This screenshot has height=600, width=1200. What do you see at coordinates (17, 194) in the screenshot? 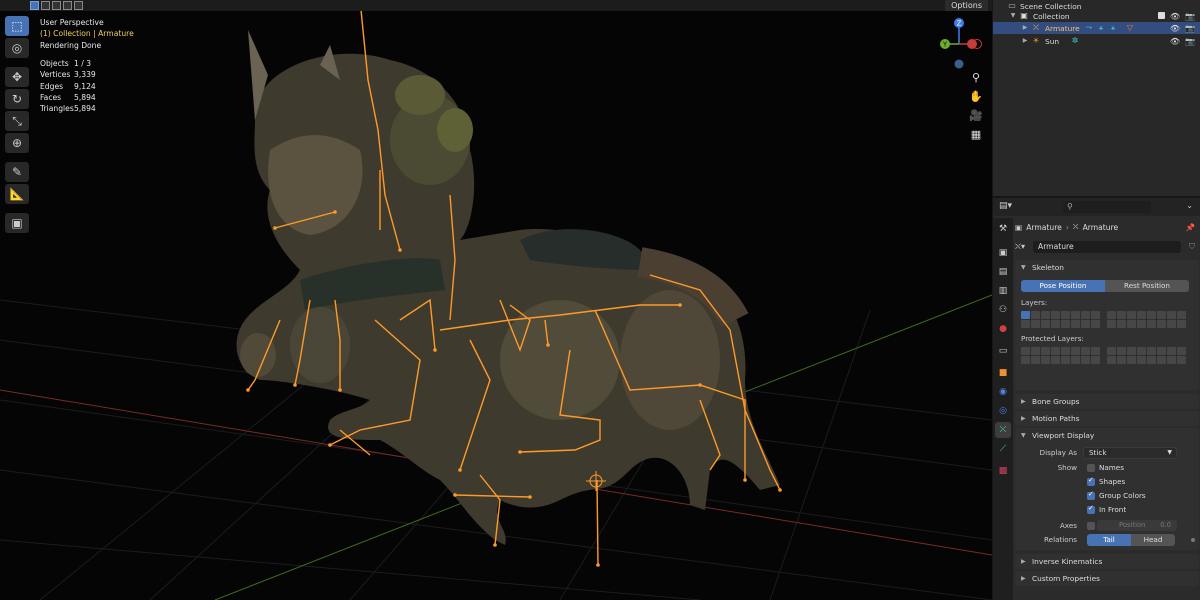
I see `measure-icon: 📐` at bounding box center [17, 194].